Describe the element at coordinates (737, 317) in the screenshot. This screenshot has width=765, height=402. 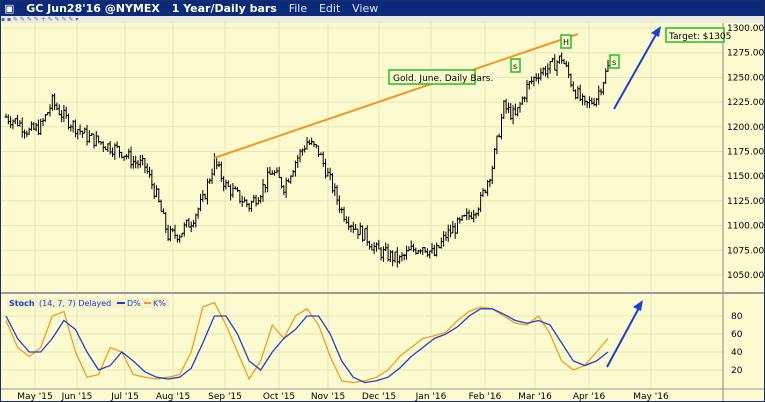
I see `stoch-tick-label: 80` at that location.